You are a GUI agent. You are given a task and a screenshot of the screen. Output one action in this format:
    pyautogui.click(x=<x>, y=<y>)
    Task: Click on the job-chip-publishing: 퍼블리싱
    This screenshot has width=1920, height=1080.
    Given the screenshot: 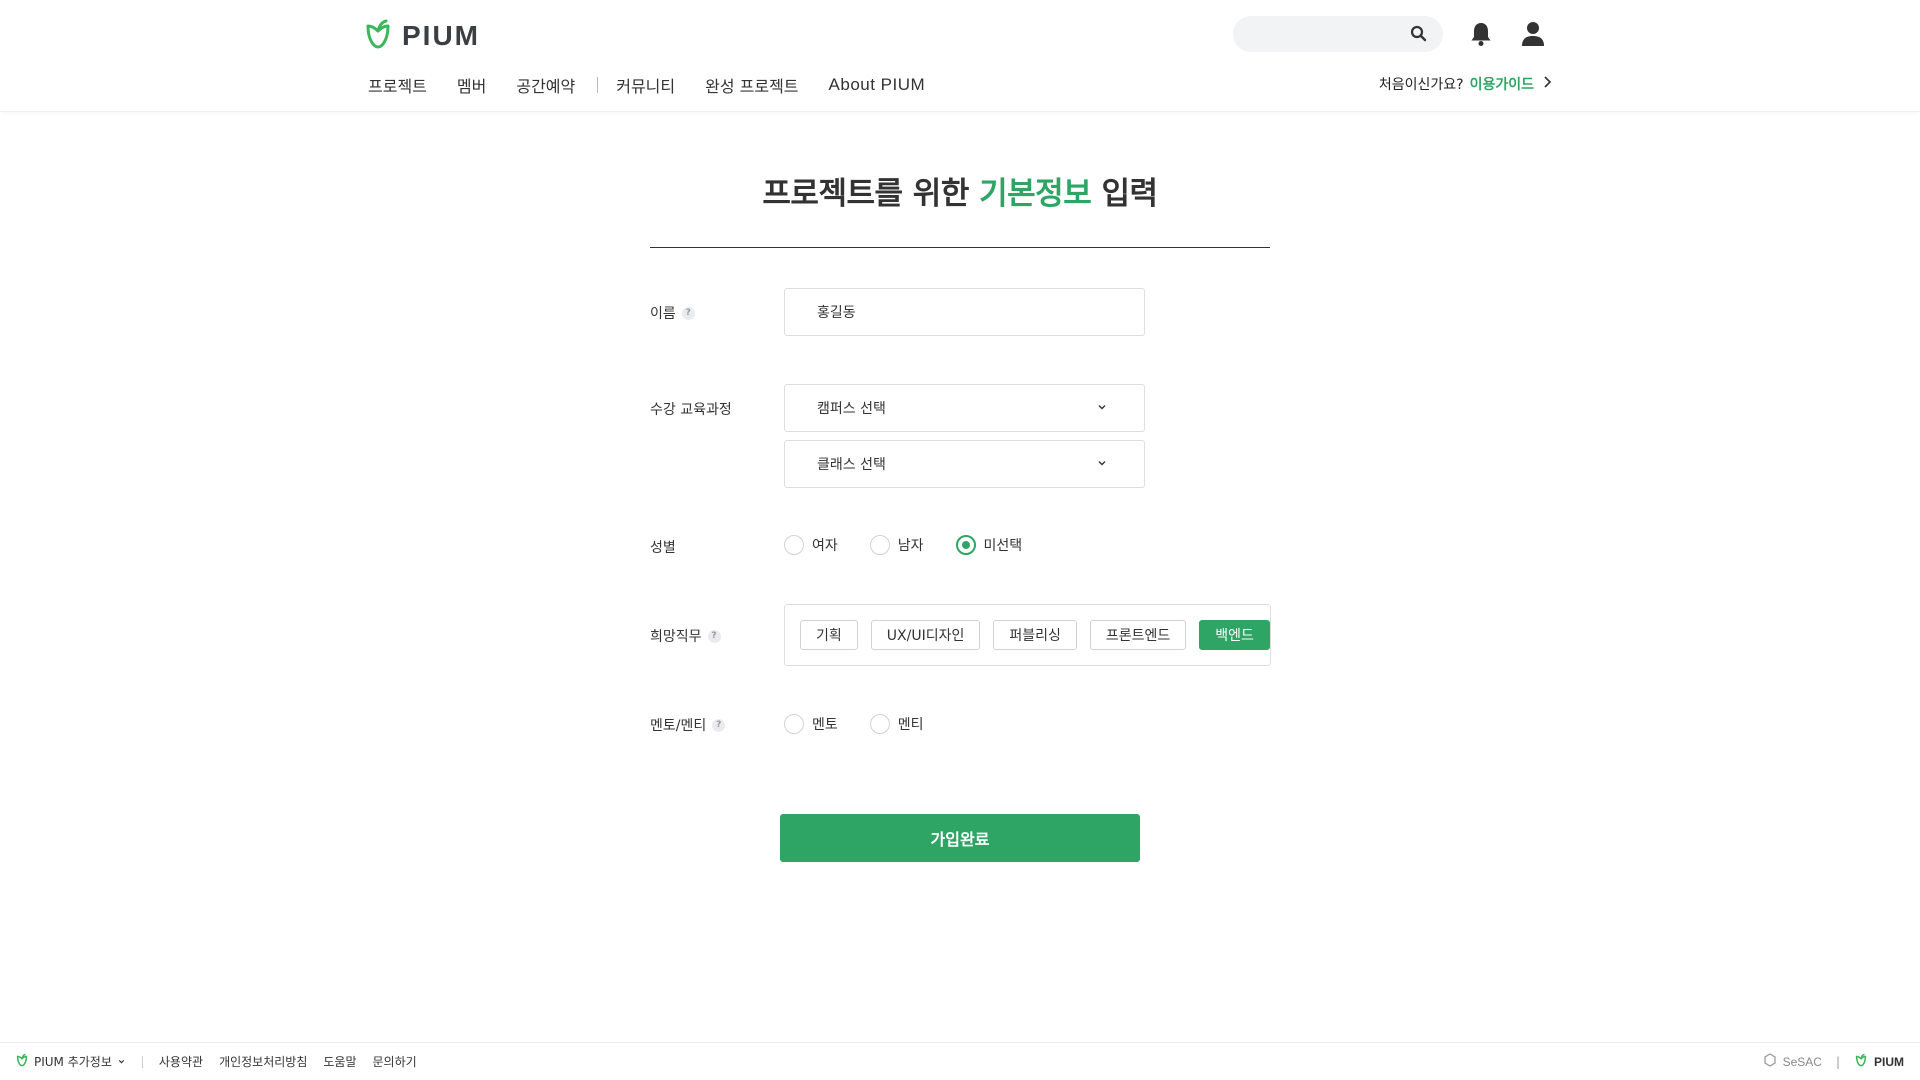 What is the action you would take?
    pyautogui.click(x=1035, y=635)
    